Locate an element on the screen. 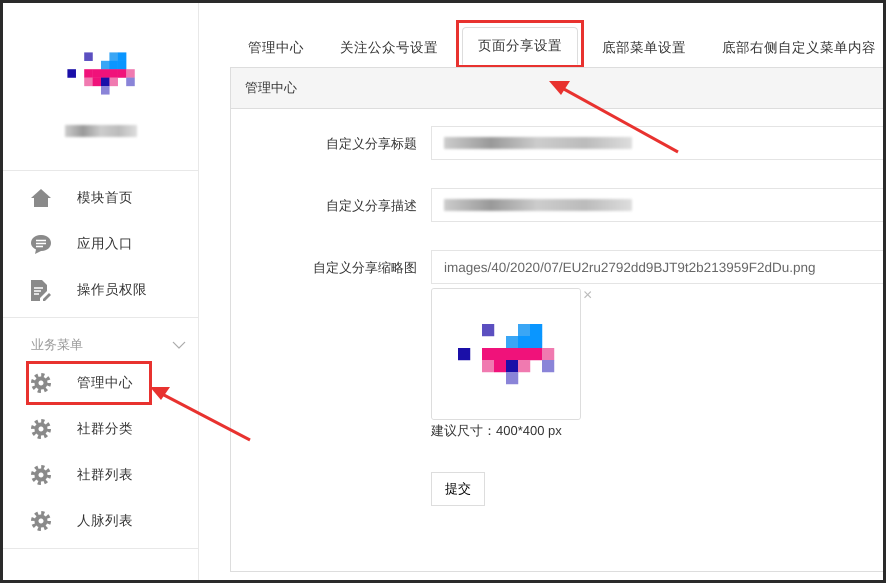 The height and width of the screenshot is (583, 886). nav-item: 应用入口 is located at coordinates (100, 244).